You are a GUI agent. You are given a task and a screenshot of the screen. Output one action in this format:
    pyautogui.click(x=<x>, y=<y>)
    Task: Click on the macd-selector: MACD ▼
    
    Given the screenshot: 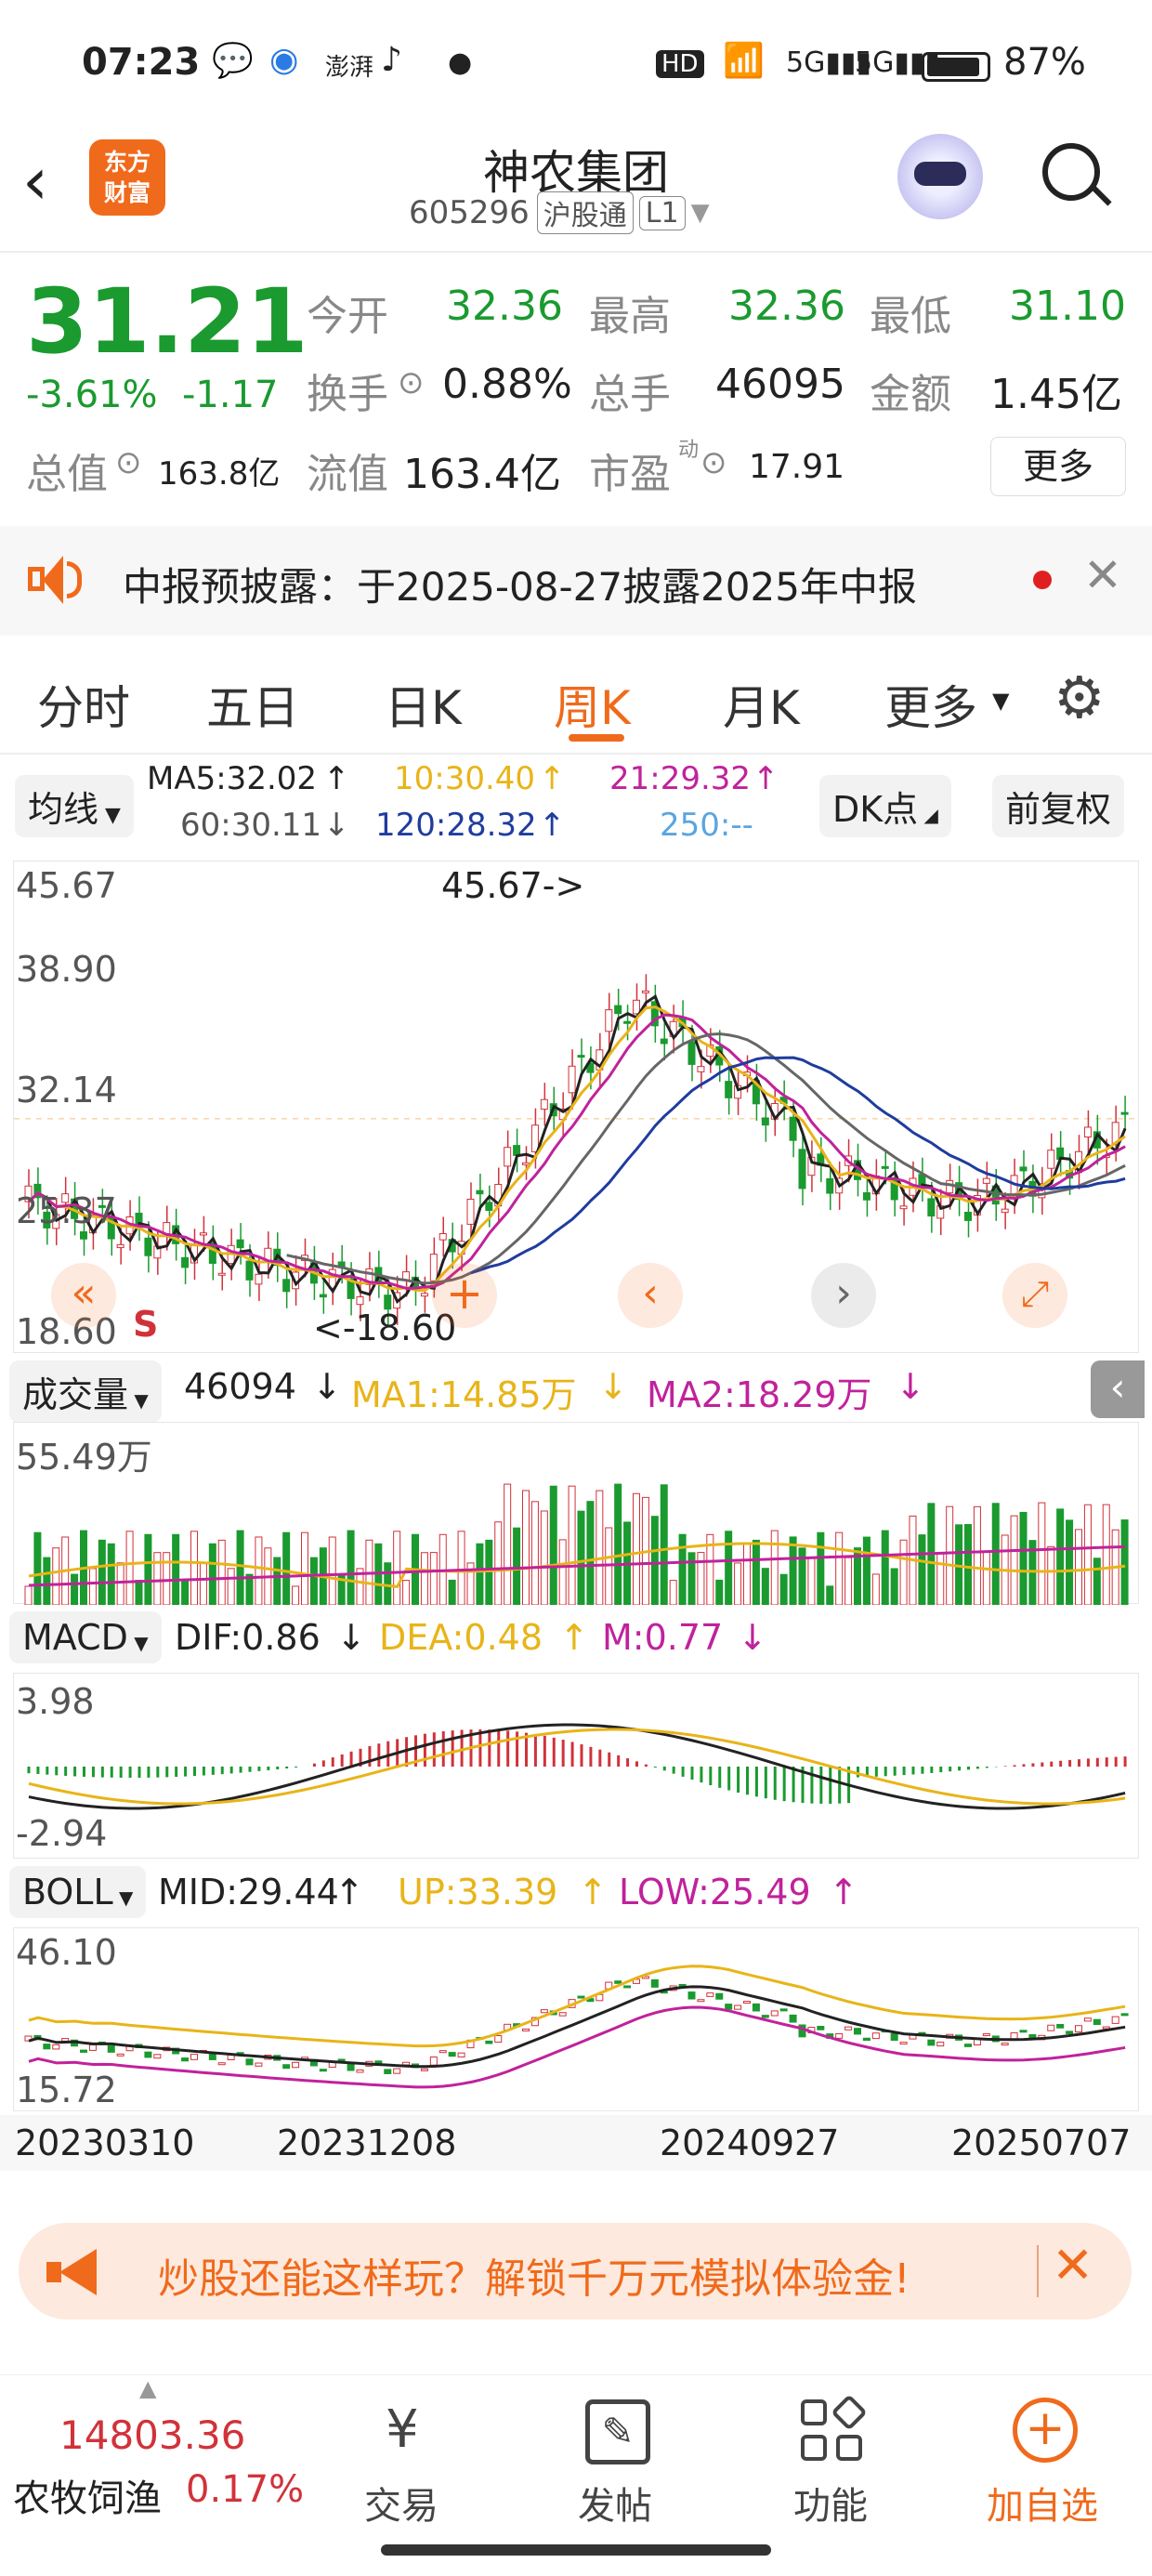 What is the action you would take?
    pyautogui.click(x=85, y=1637)
    